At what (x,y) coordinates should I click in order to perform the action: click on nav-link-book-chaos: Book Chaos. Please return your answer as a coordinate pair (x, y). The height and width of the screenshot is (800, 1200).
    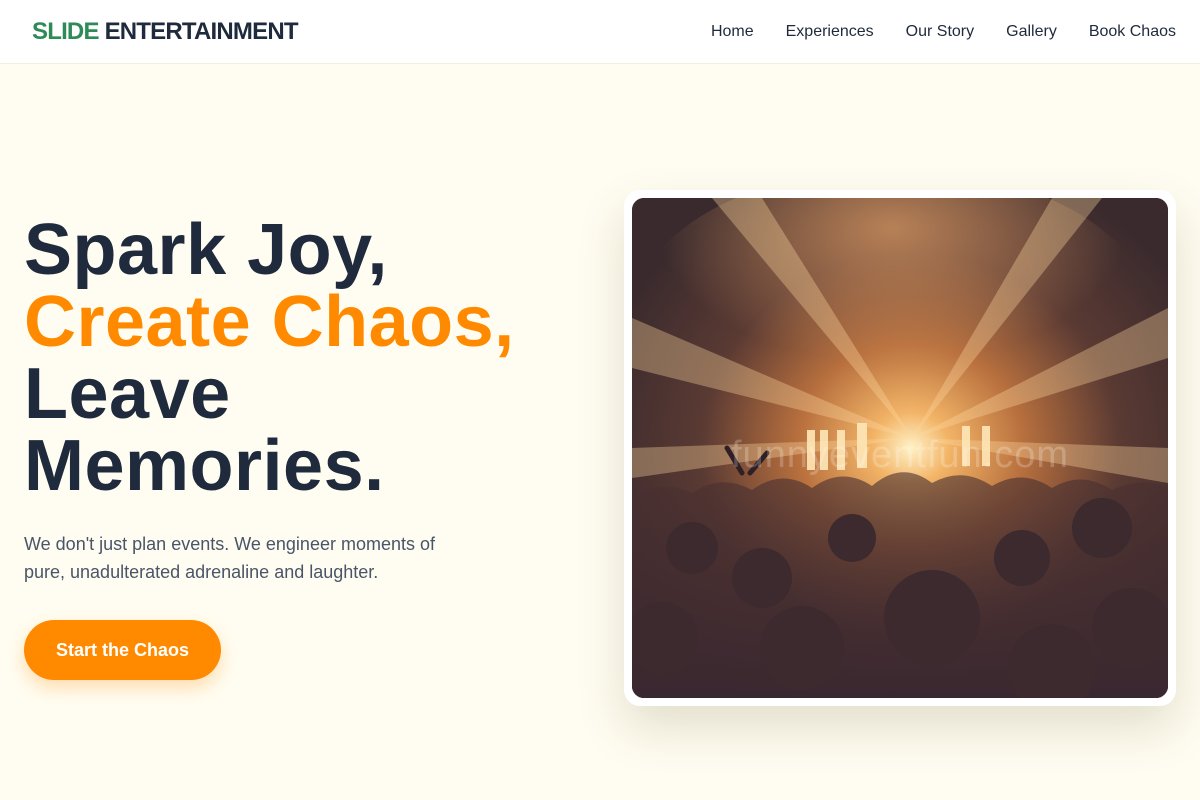
    Looking at the image, I should click on (1132, 32).